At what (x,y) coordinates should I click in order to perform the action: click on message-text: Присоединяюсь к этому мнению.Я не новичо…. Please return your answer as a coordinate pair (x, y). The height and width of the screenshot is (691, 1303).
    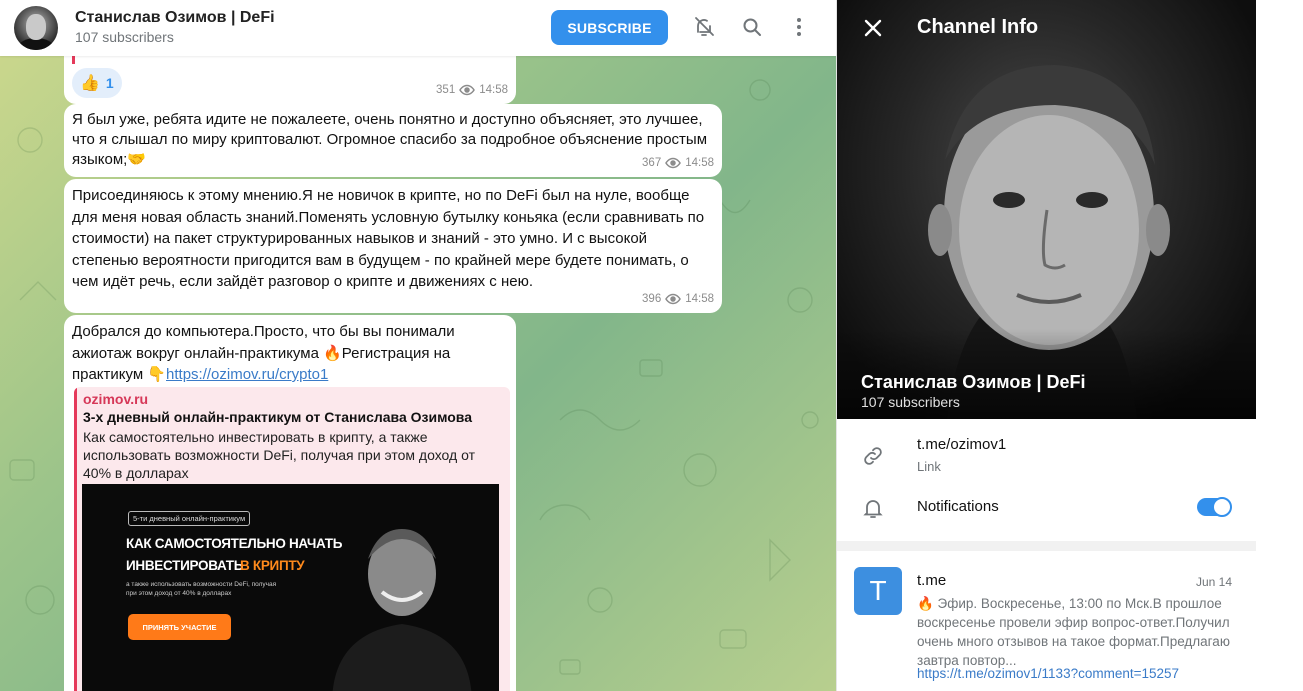
    Looking at the image, I should click on (388, 238).